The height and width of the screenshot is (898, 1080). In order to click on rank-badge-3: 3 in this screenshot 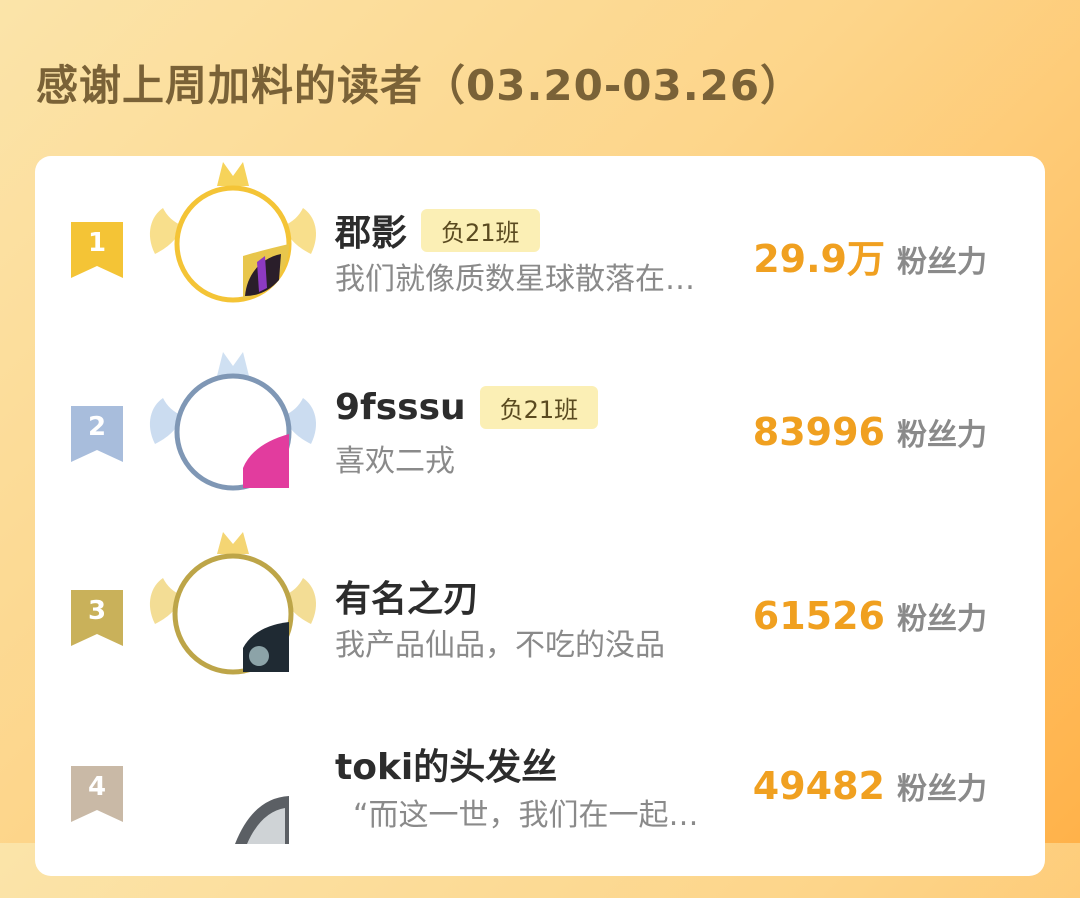, I will do `click(97, 618)`.